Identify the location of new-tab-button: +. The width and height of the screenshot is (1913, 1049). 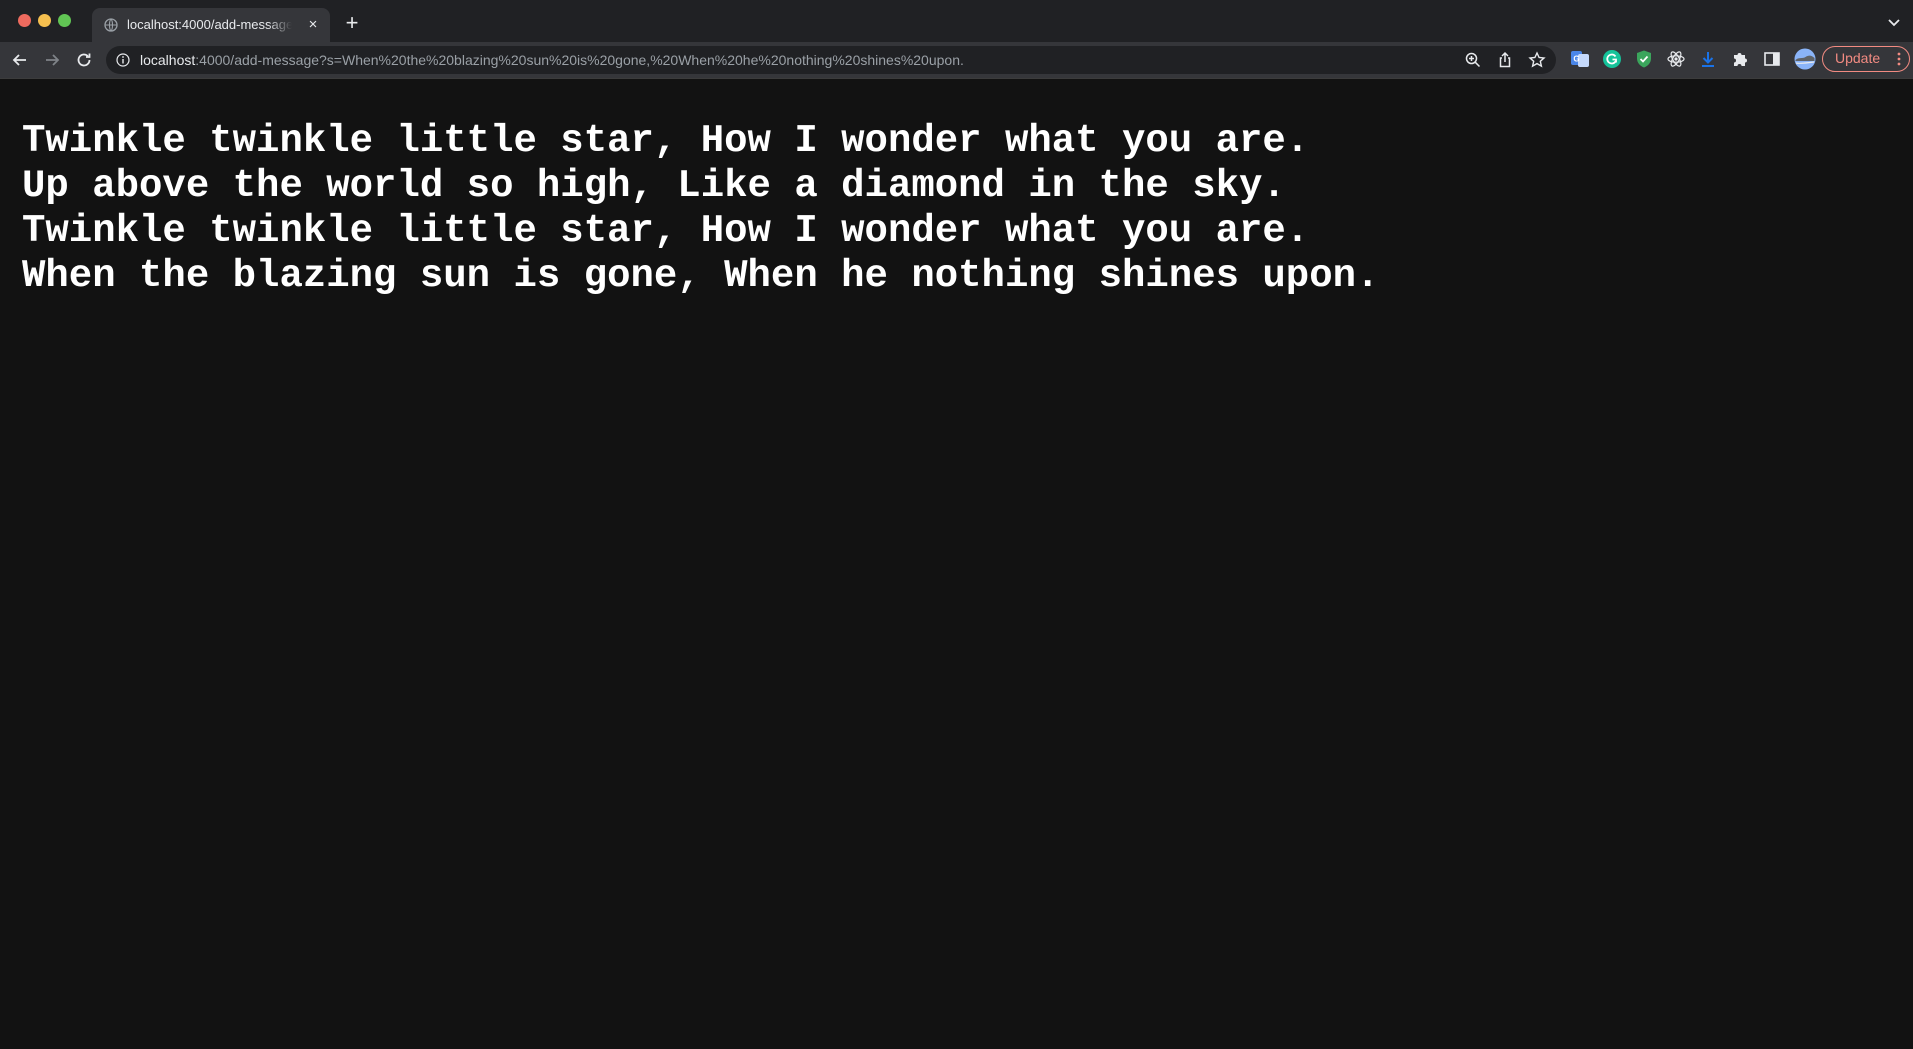
(352, 23).